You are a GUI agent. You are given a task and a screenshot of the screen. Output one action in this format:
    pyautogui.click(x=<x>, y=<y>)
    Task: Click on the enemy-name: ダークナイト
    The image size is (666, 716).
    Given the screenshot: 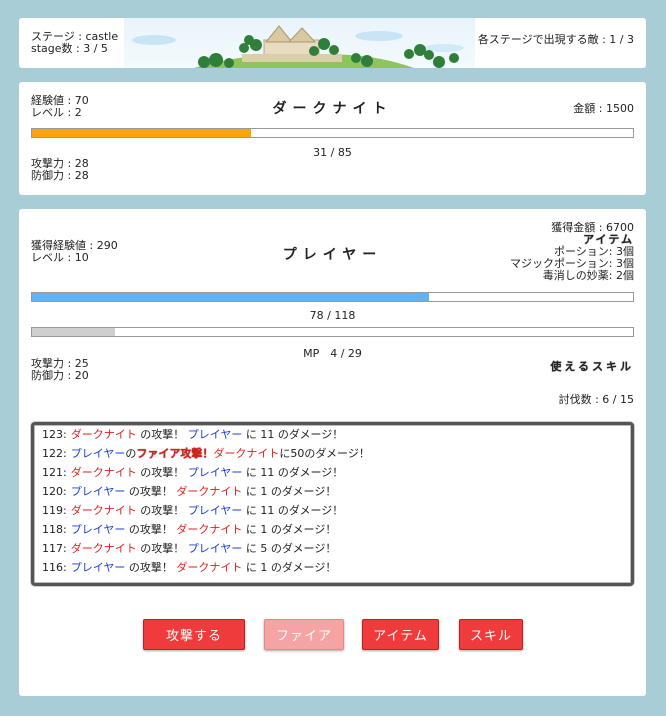 What is the action you would take?
    pyautogui.click(x=332, y=109)
    